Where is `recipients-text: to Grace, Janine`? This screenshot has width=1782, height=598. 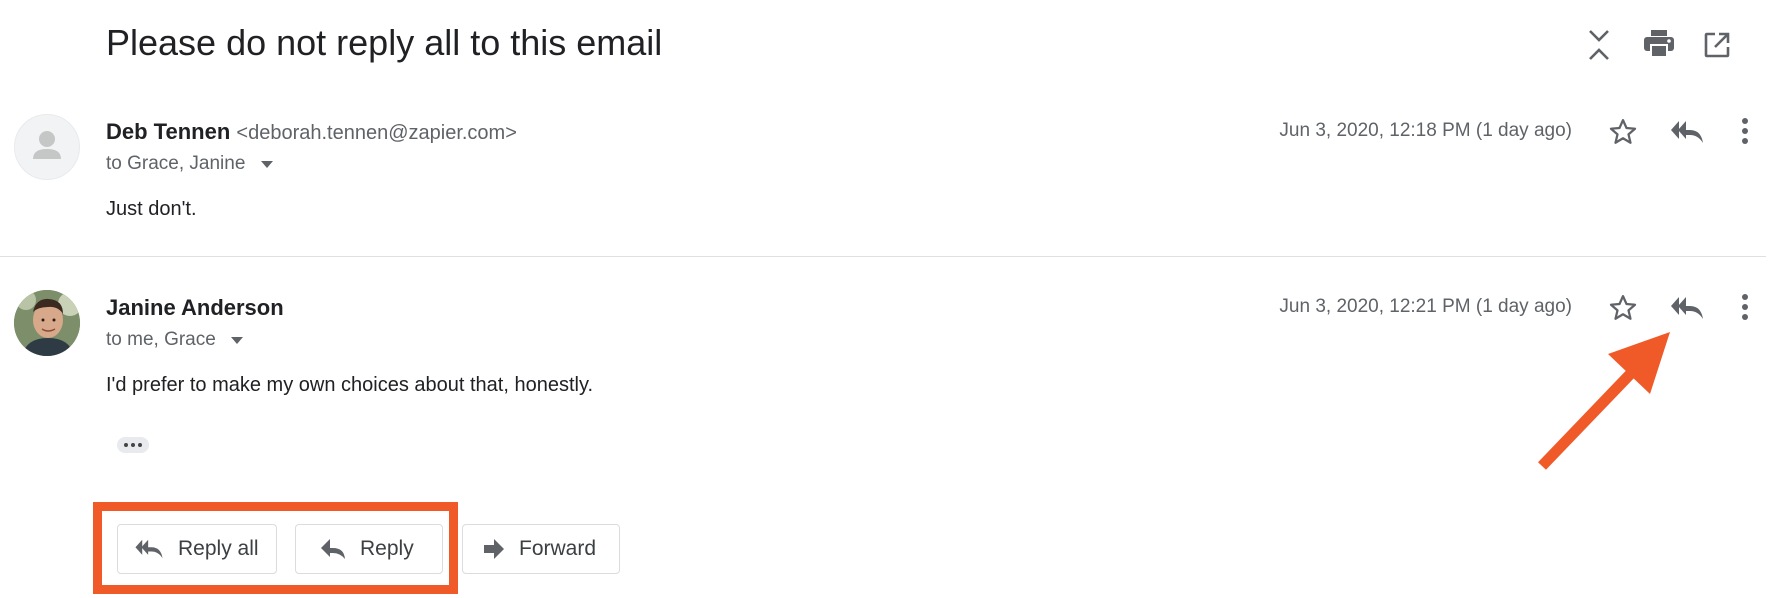 recipients-text: to Grace, Janine is located at coordinates (176, 164).